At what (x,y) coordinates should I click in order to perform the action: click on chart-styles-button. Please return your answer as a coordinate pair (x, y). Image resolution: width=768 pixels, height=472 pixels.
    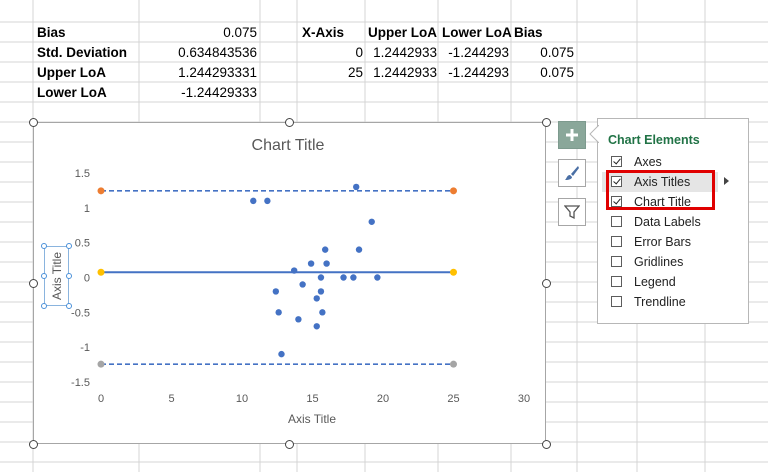
    Looking at the image, I should click on (572, 173).